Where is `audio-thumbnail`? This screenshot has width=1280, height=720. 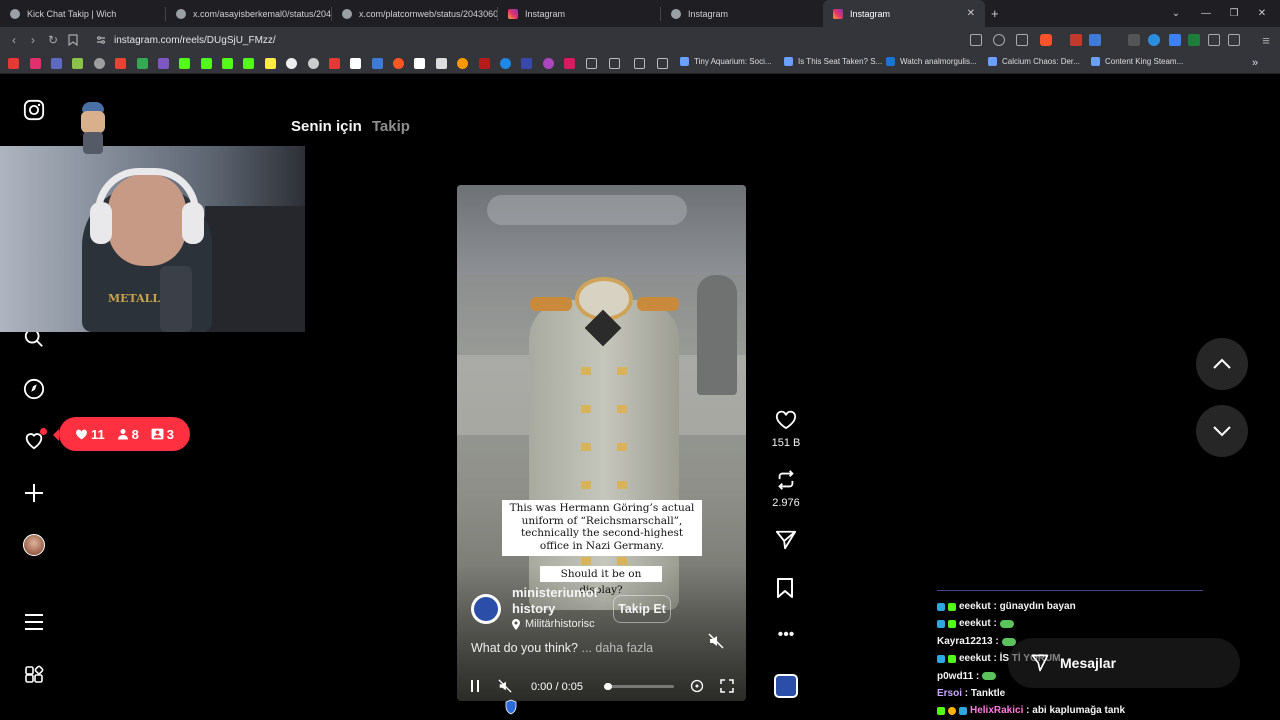
audio-thumbnail is located at coordinates (786, 686).